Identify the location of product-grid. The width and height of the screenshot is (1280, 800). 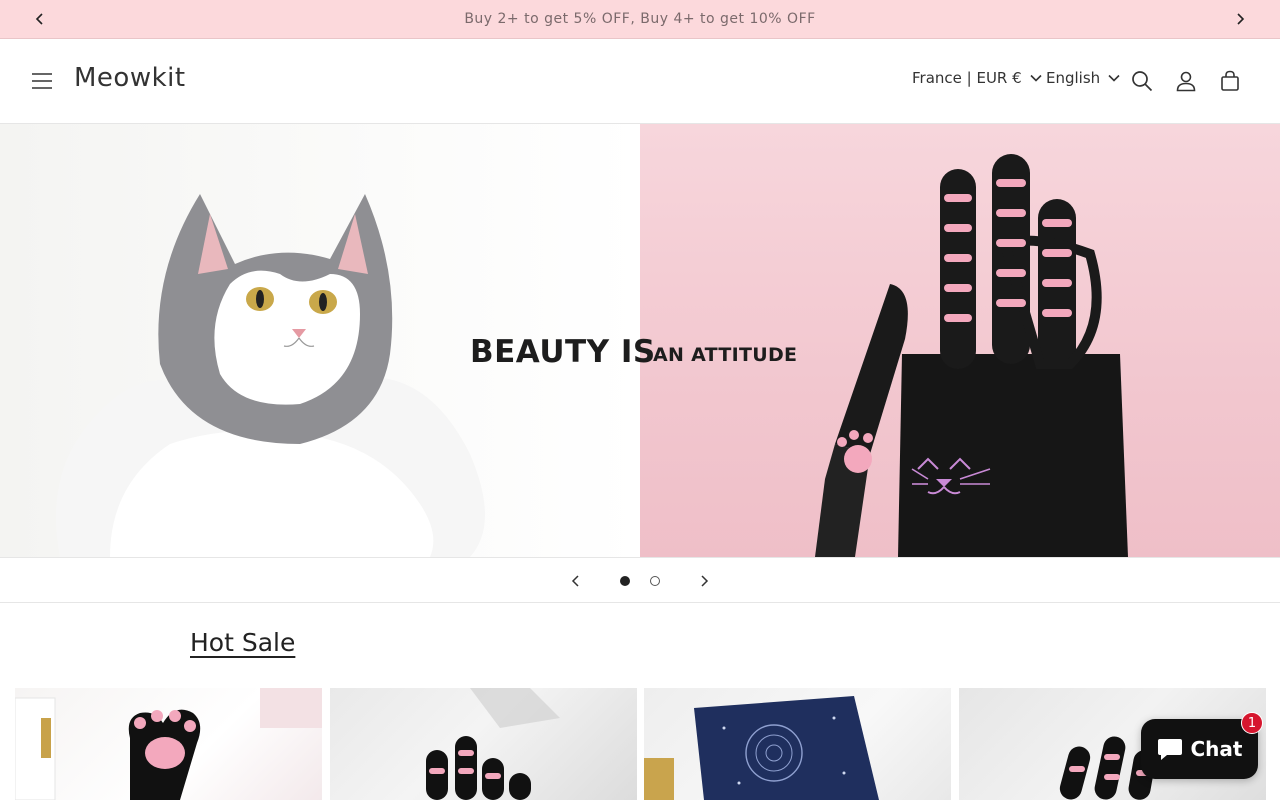
(640, 744).